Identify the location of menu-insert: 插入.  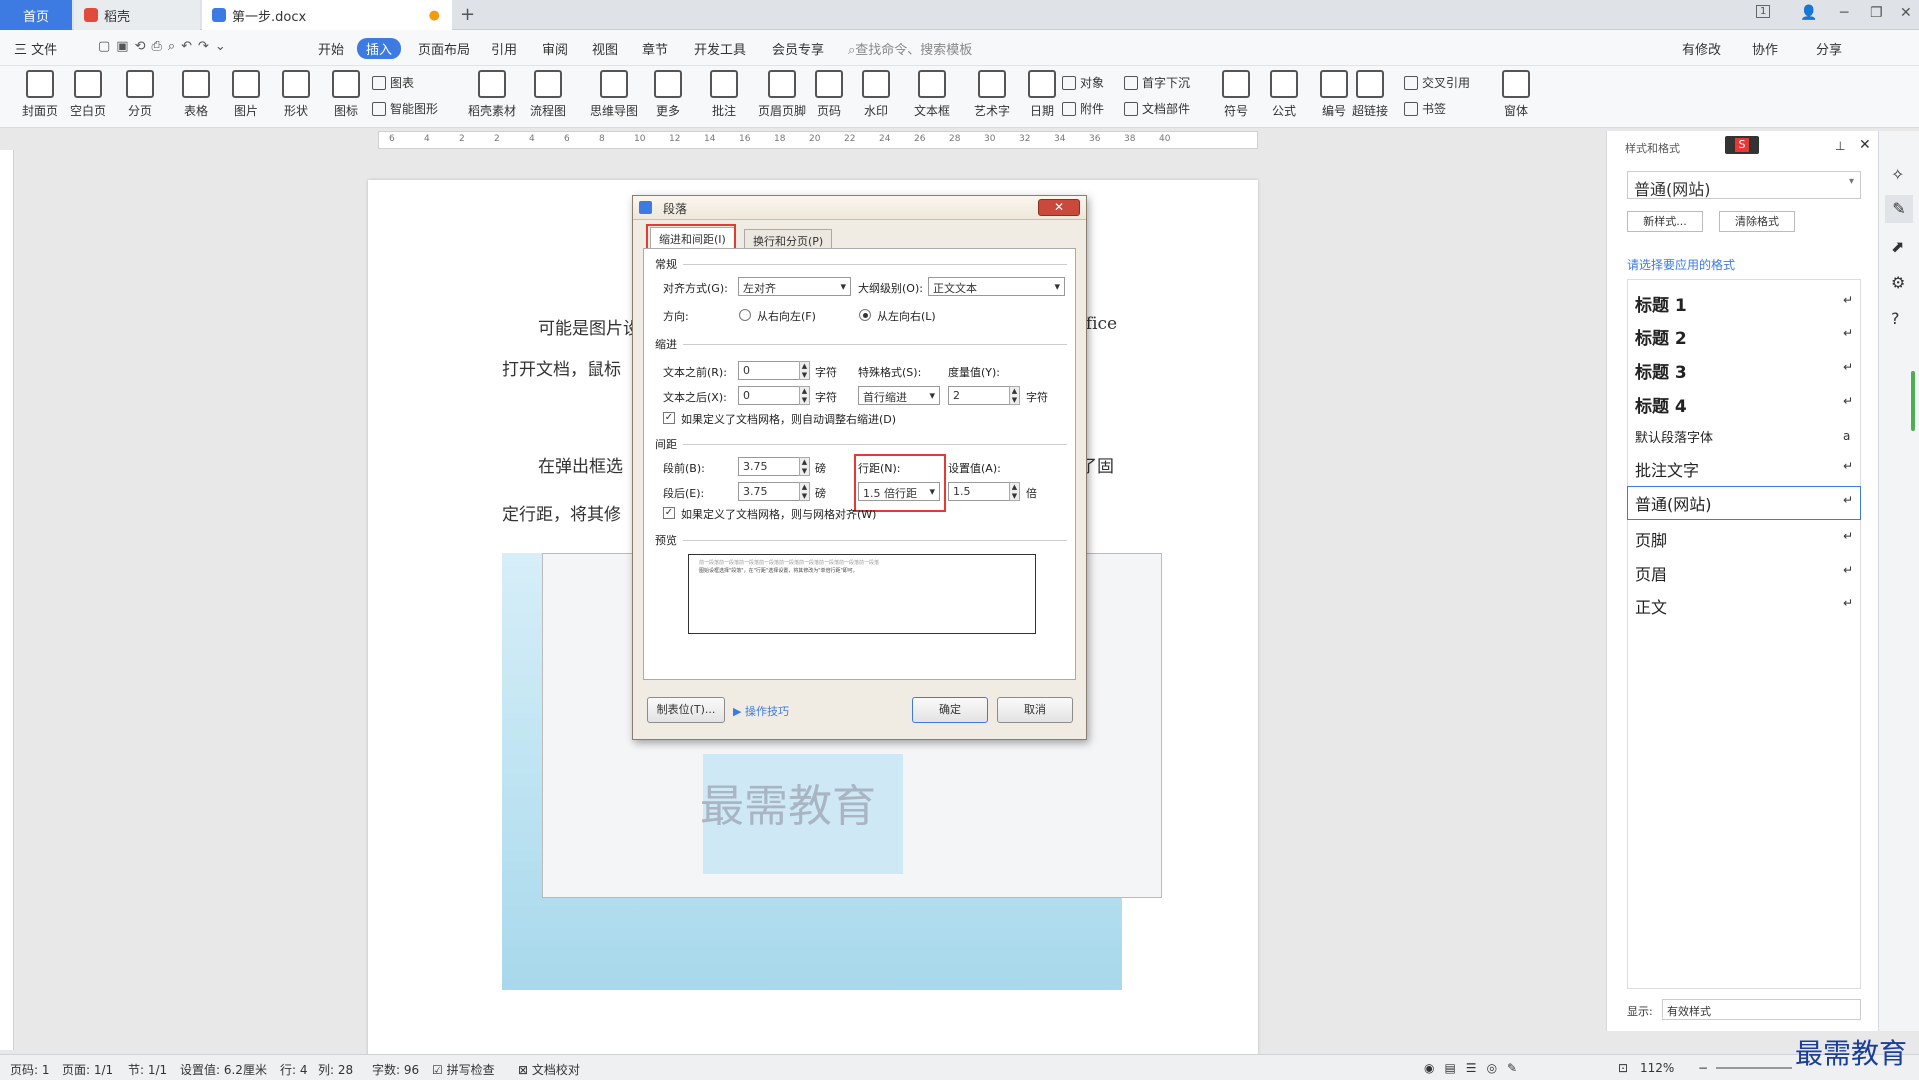
(379, 48).